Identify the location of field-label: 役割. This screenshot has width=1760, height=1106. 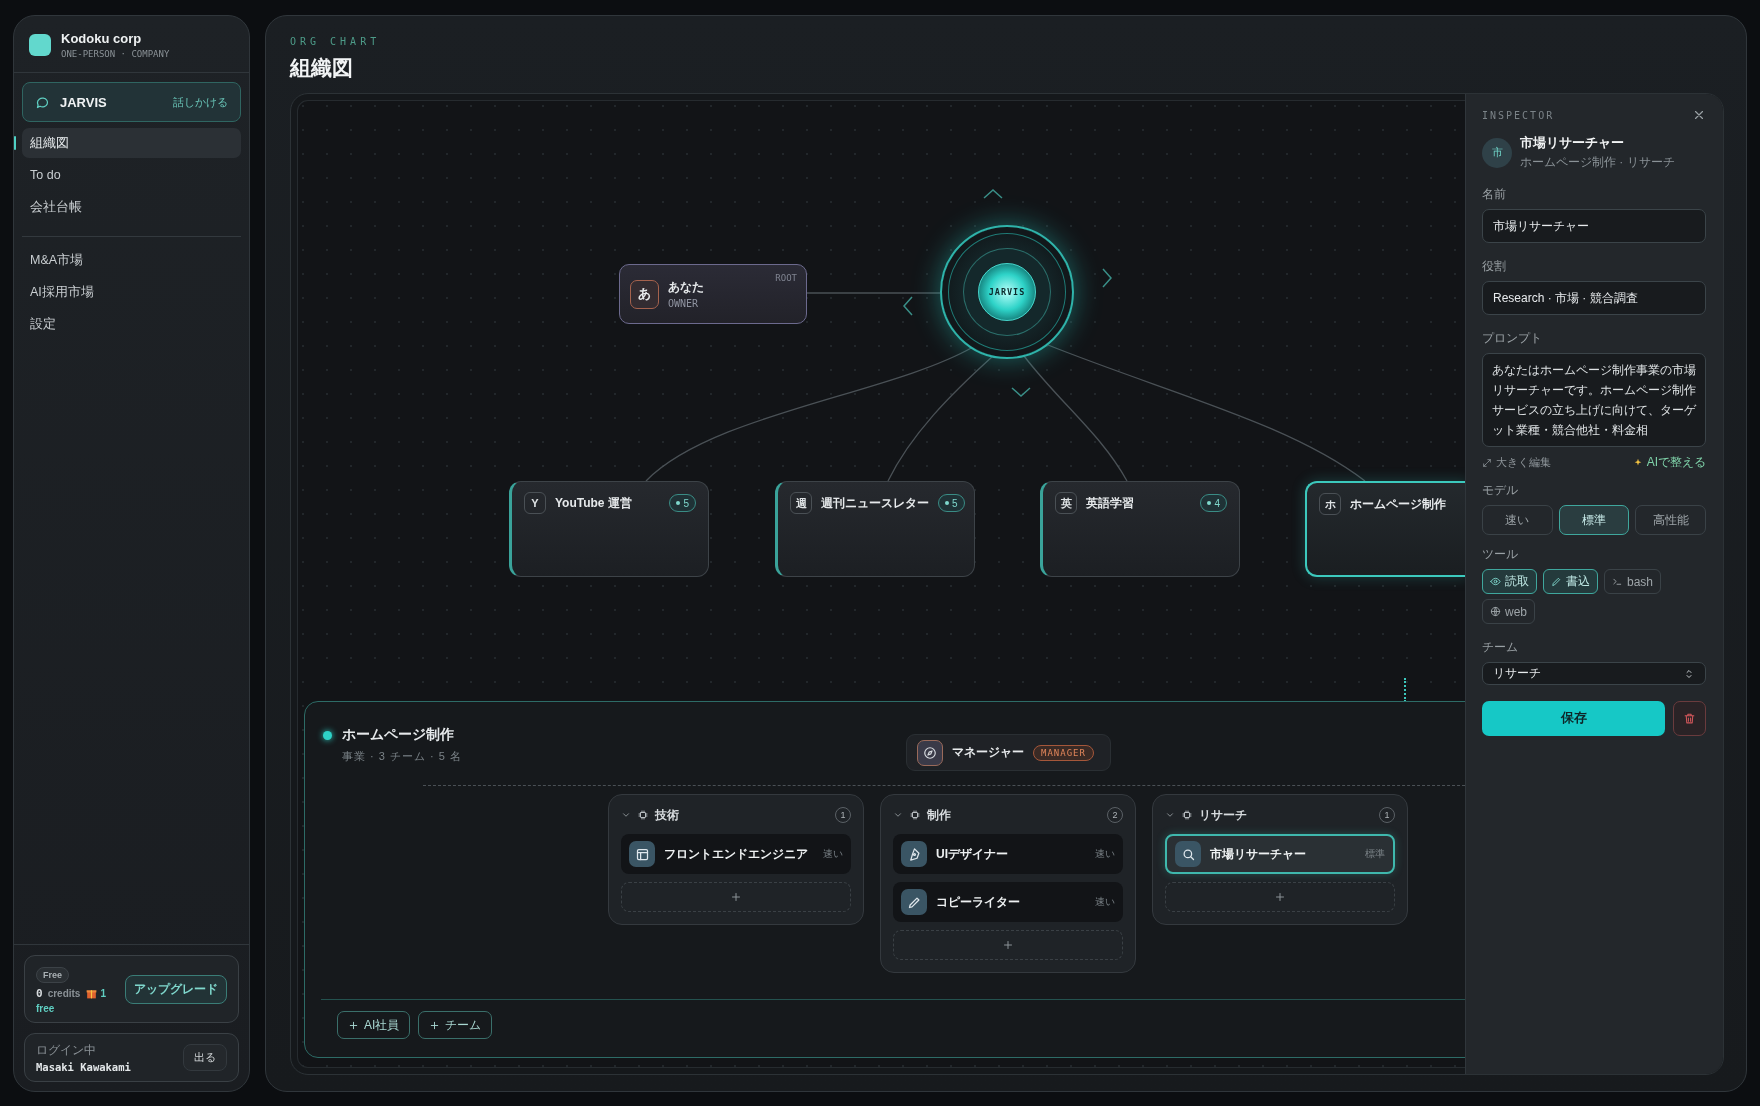
(1494, 266).